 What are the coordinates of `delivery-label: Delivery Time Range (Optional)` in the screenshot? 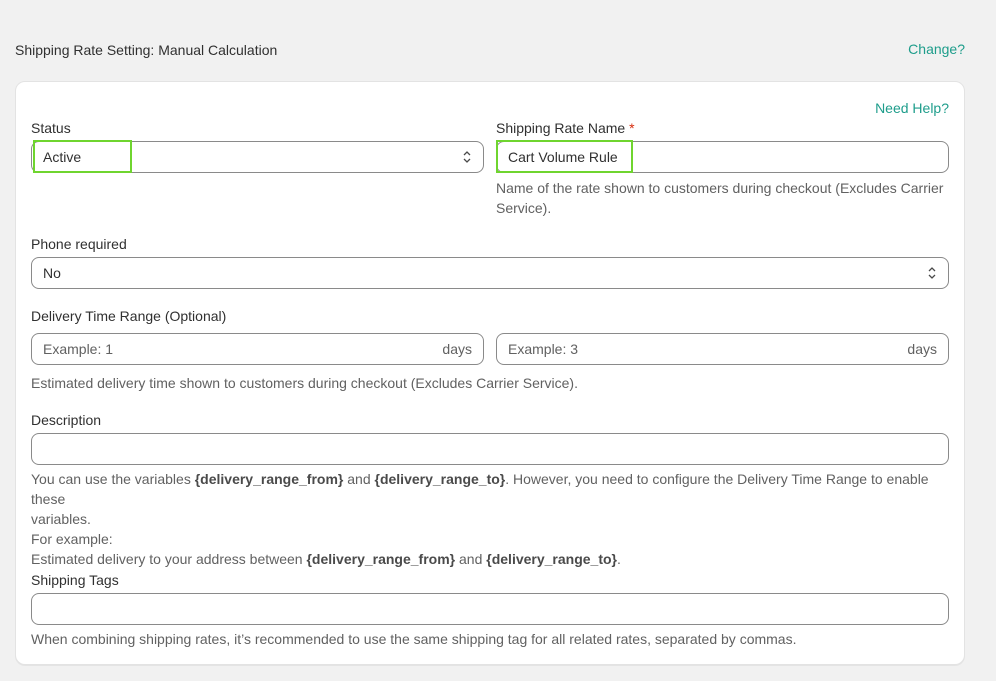 It's located at (129, 316).